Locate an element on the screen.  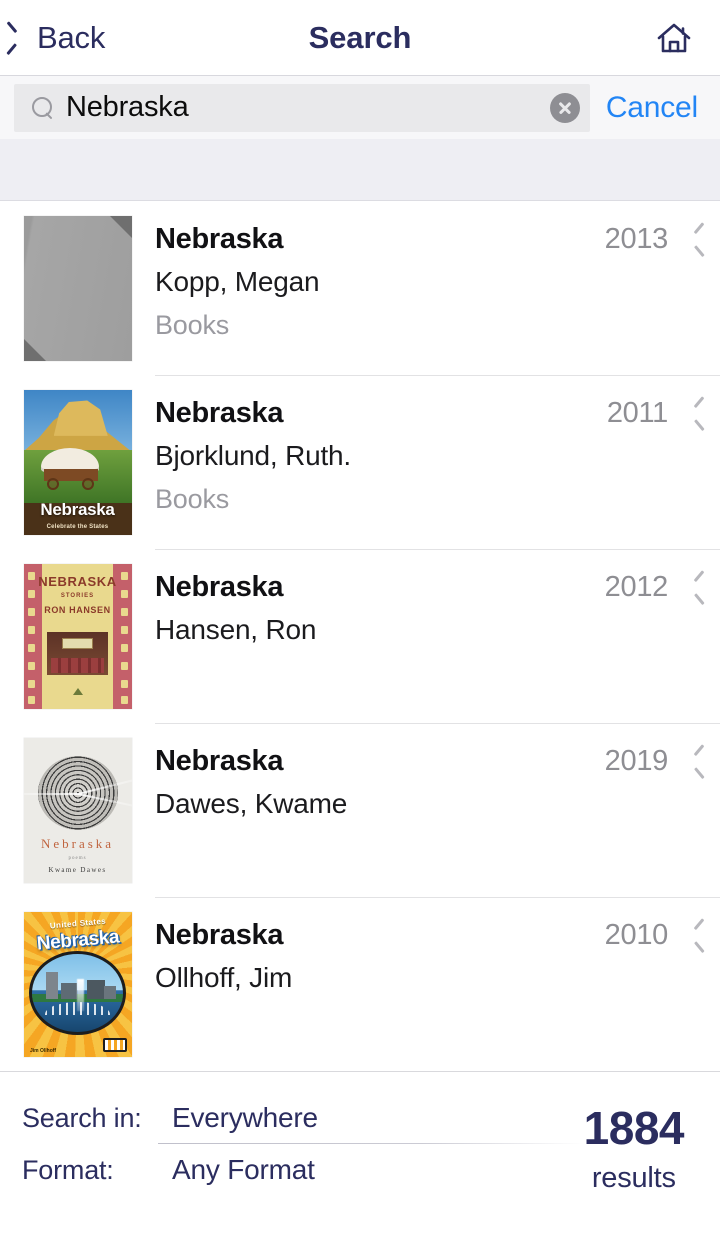
row-meta: 2011 is located at coordinates (652, 402).